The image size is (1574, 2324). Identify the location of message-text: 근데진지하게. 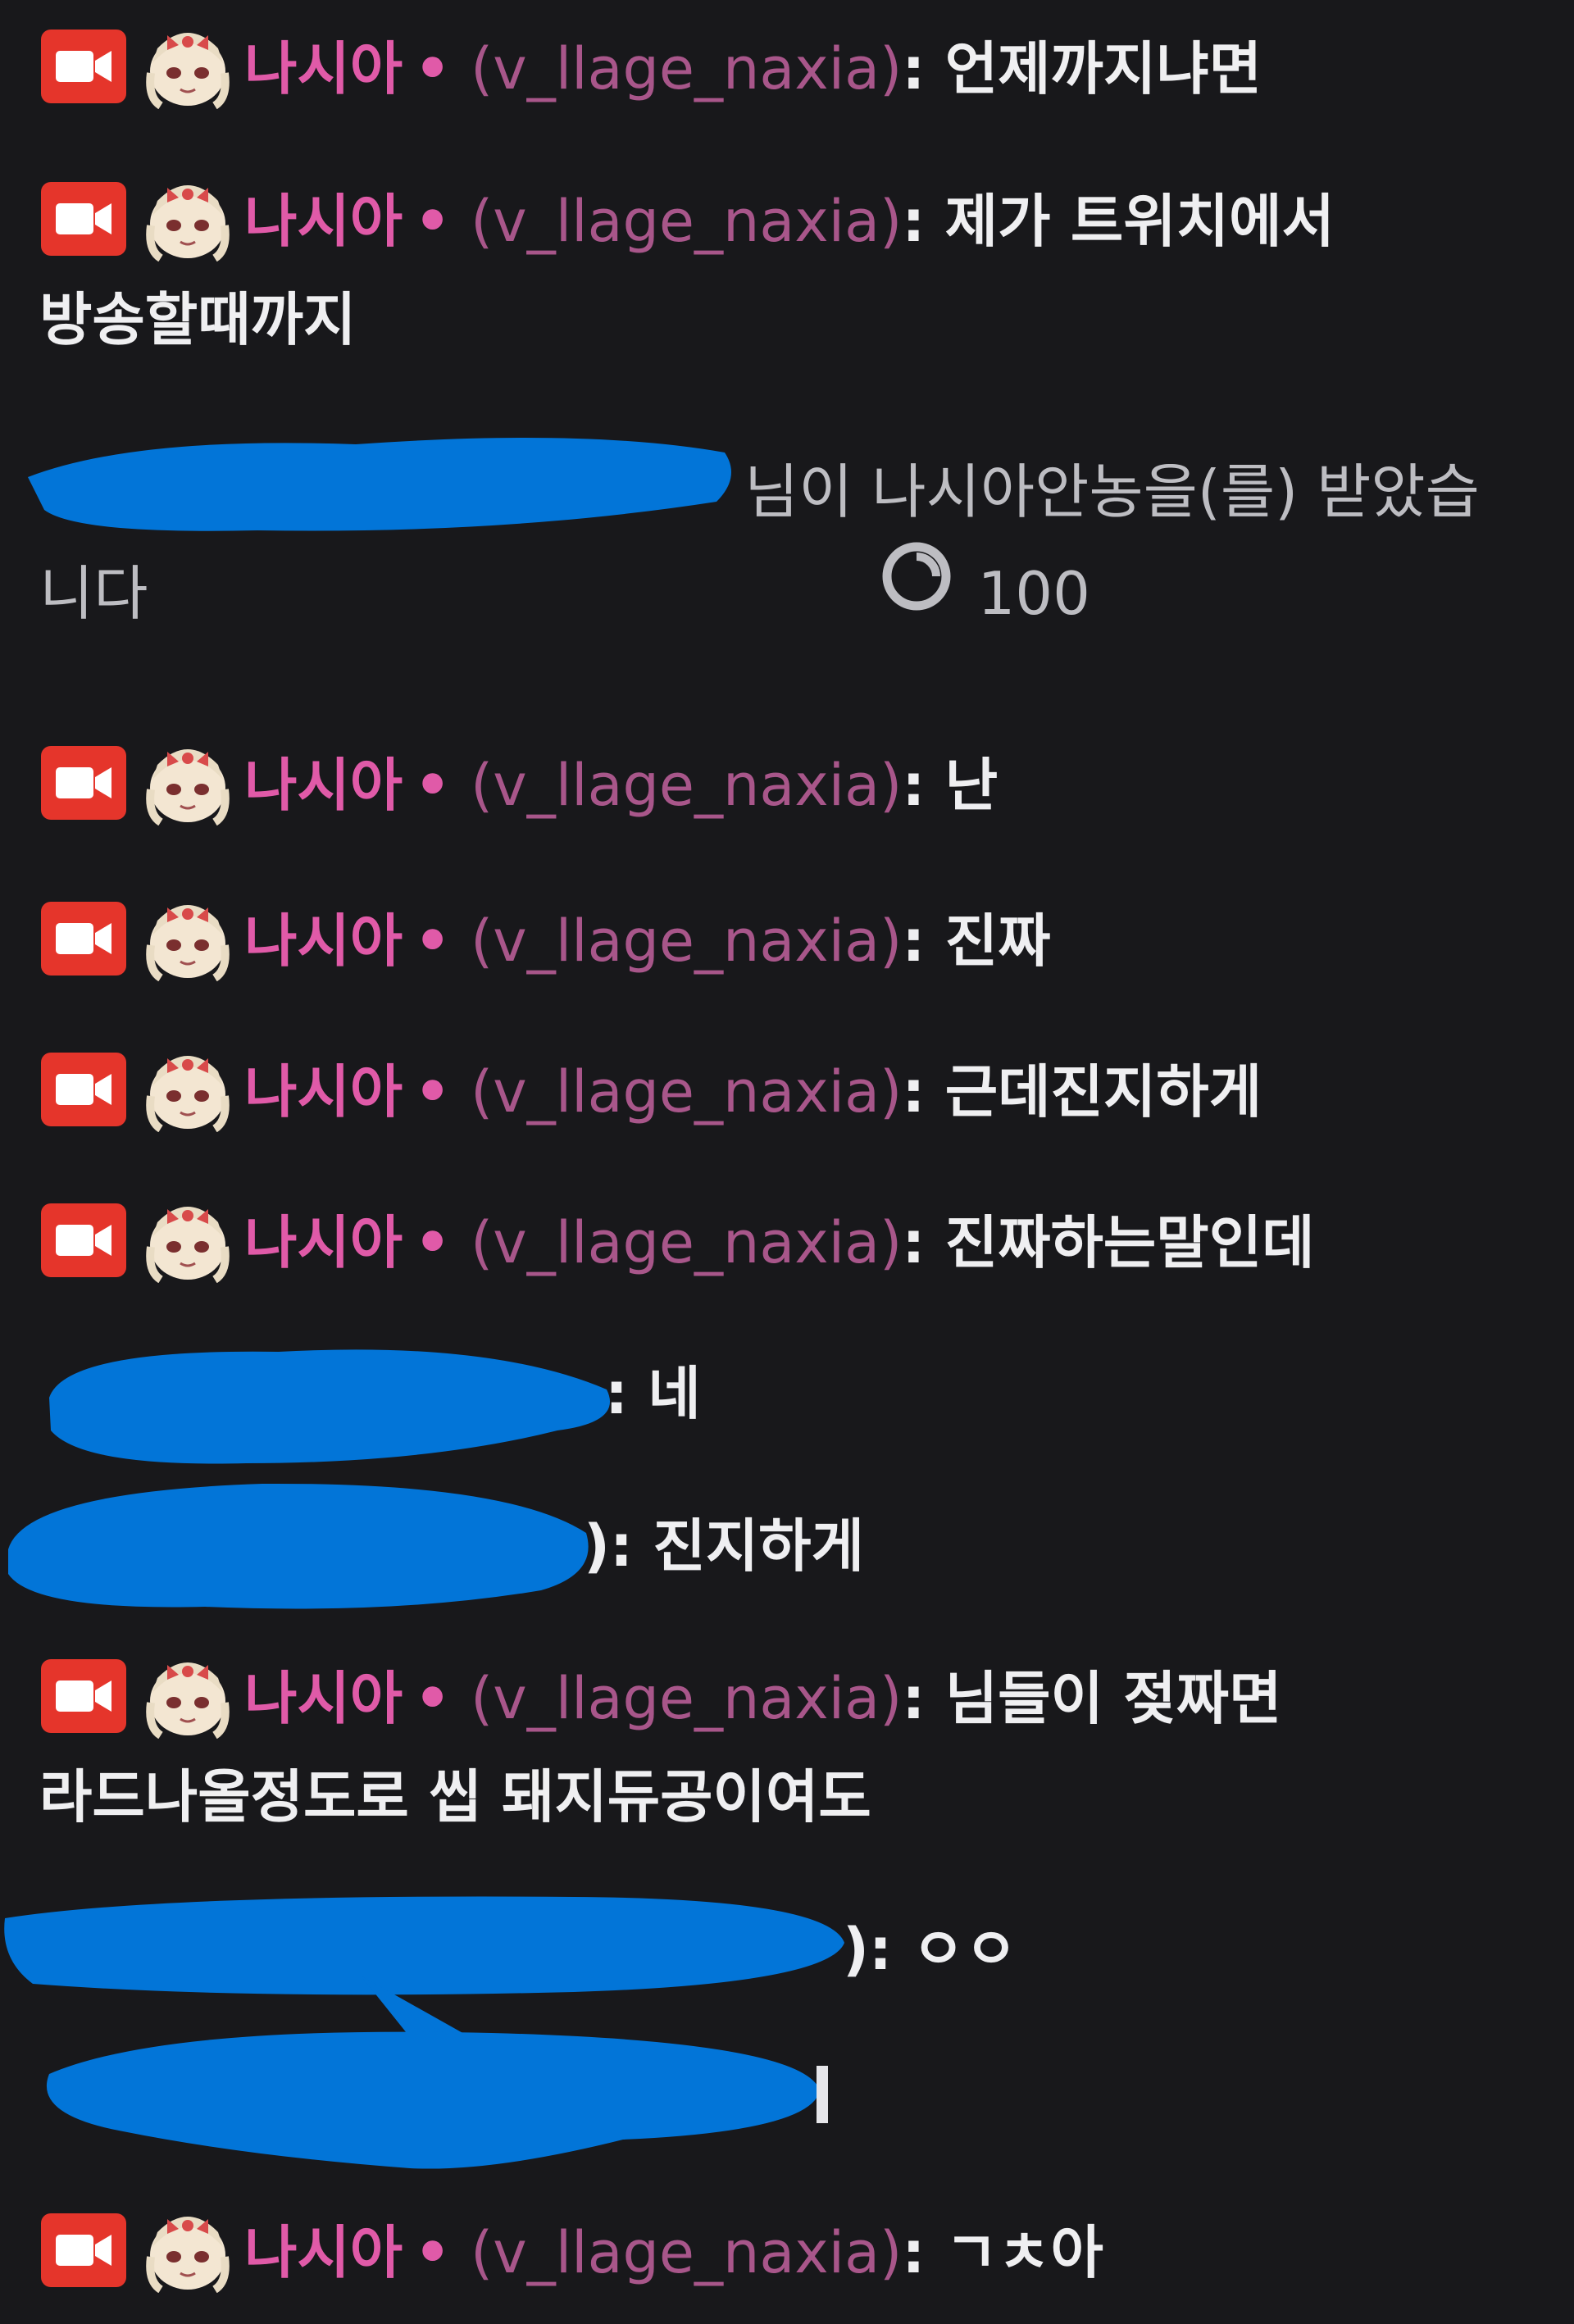
(1103, 1092).